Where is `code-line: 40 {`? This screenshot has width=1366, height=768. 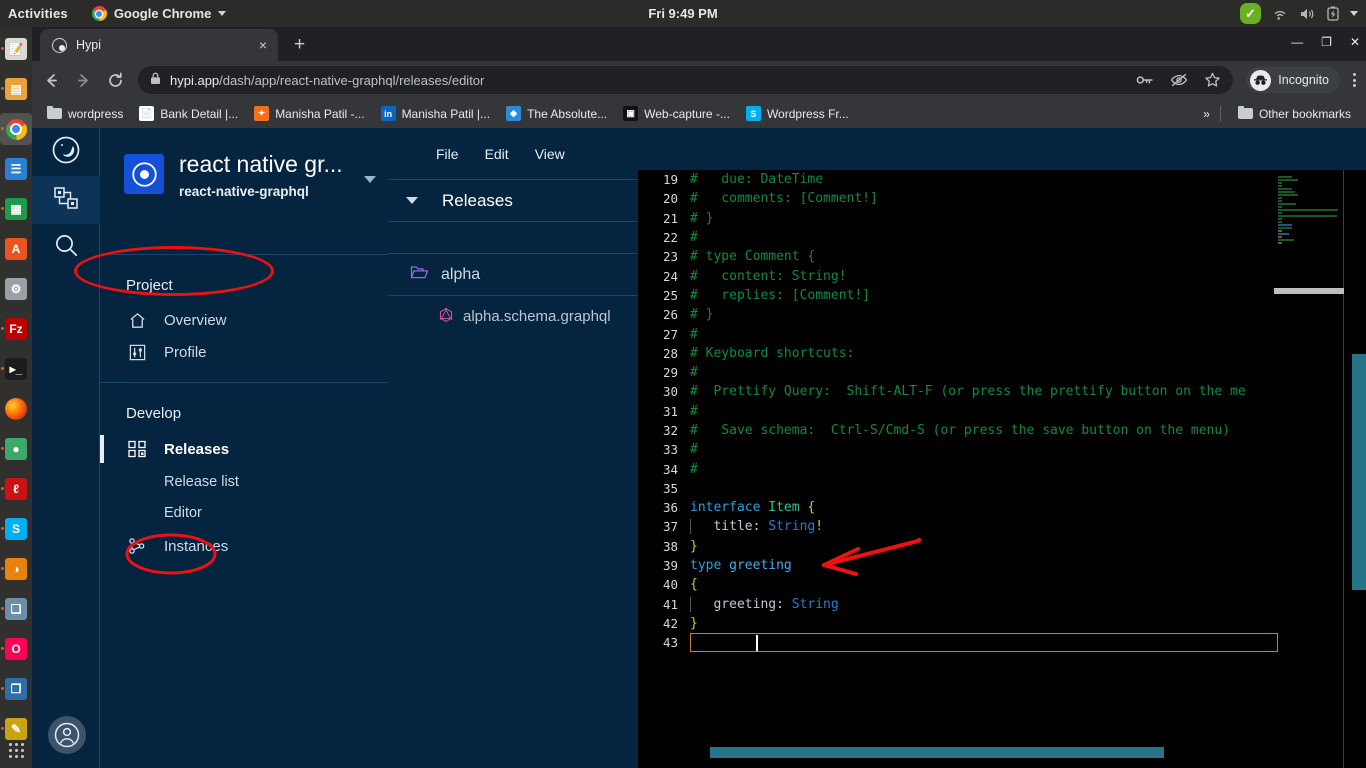
code-line: 40 { is located at coordinates (1002, 584).